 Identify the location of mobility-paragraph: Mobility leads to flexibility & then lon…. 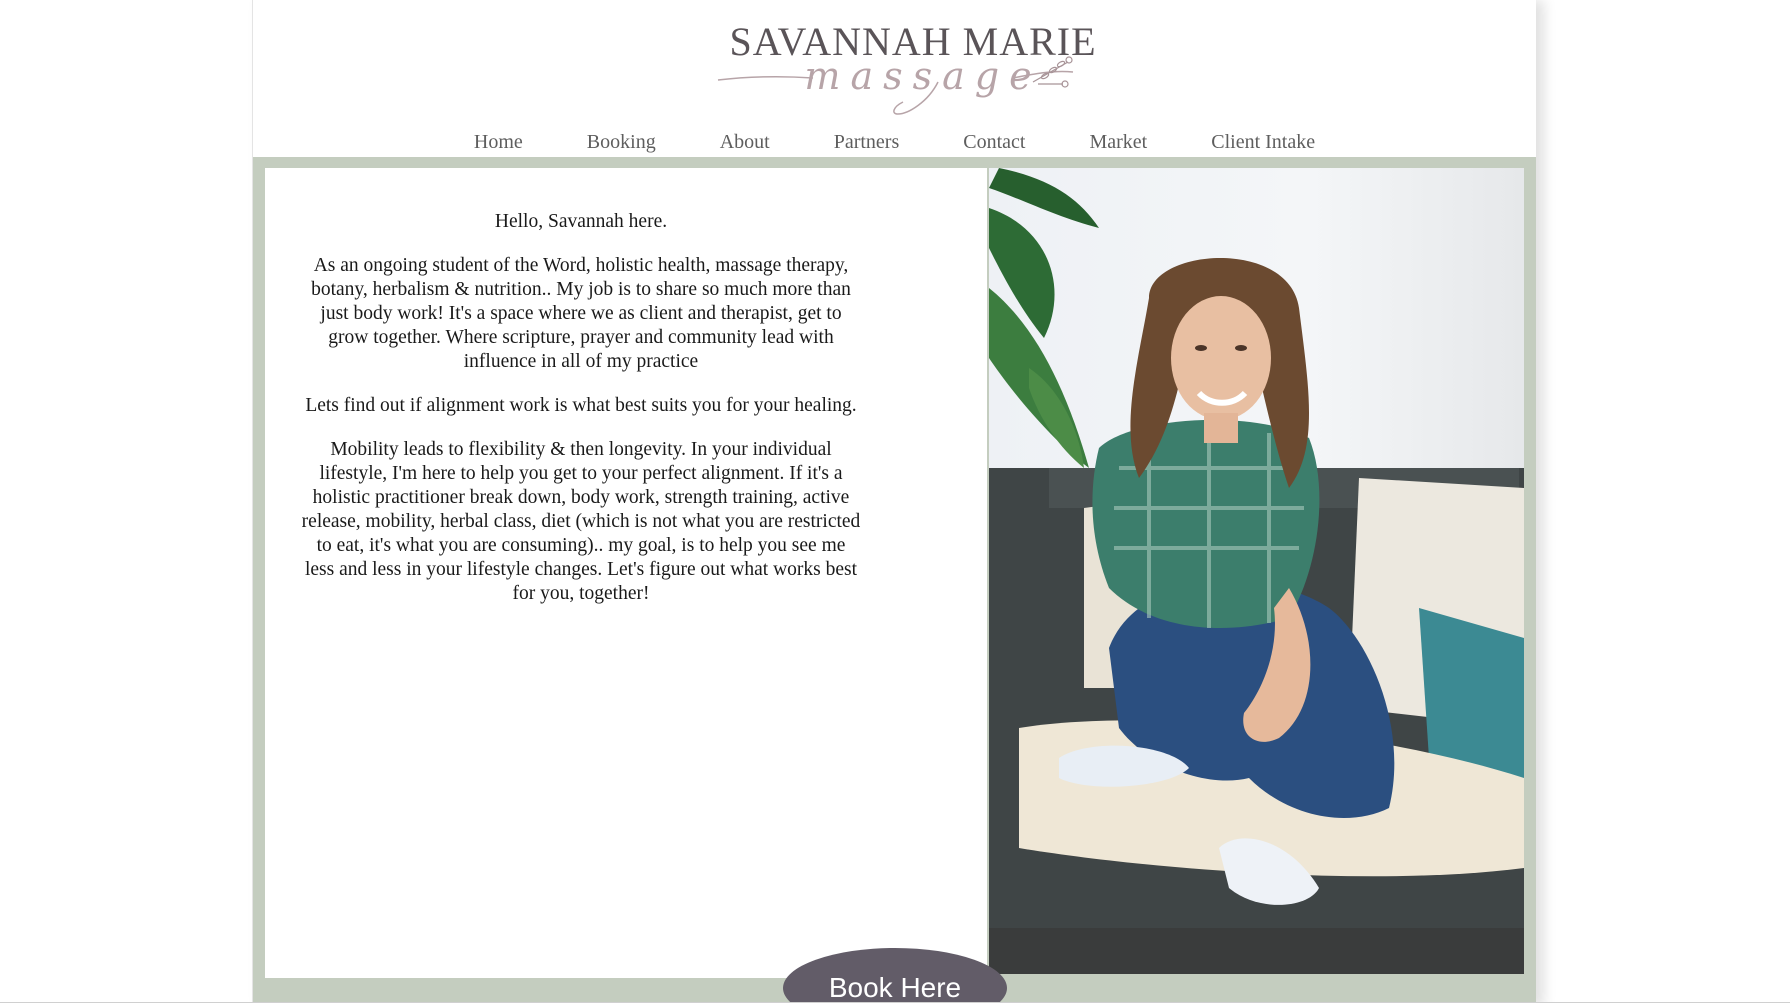
(581, 521).